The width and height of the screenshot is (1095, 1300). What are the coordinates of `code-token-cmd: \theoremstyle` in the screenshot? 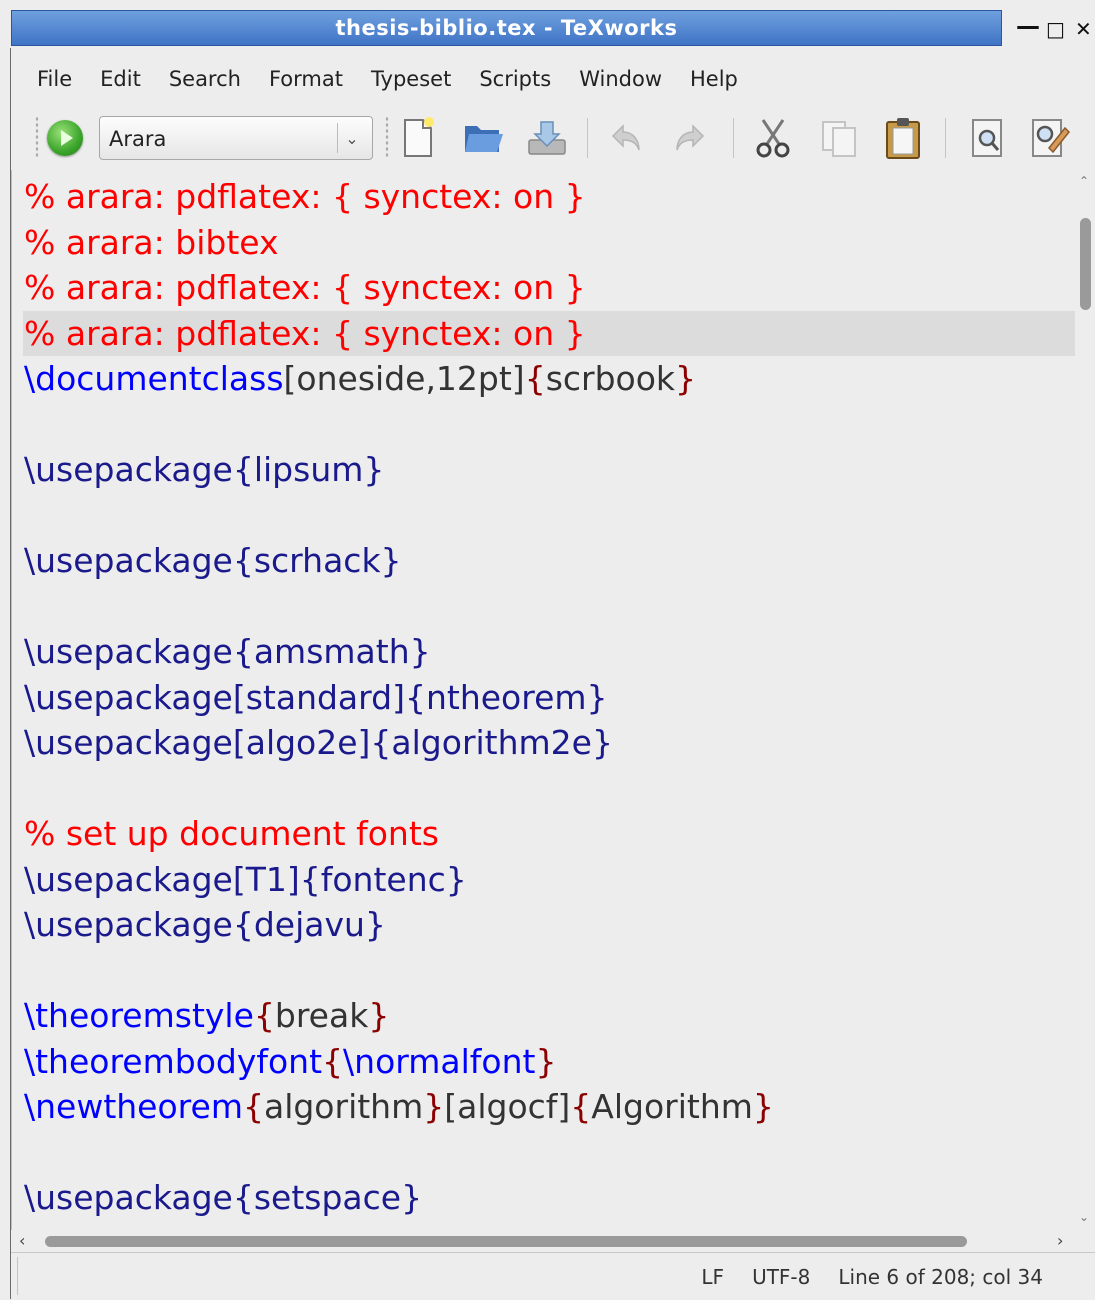 It's located at (139, 1015).